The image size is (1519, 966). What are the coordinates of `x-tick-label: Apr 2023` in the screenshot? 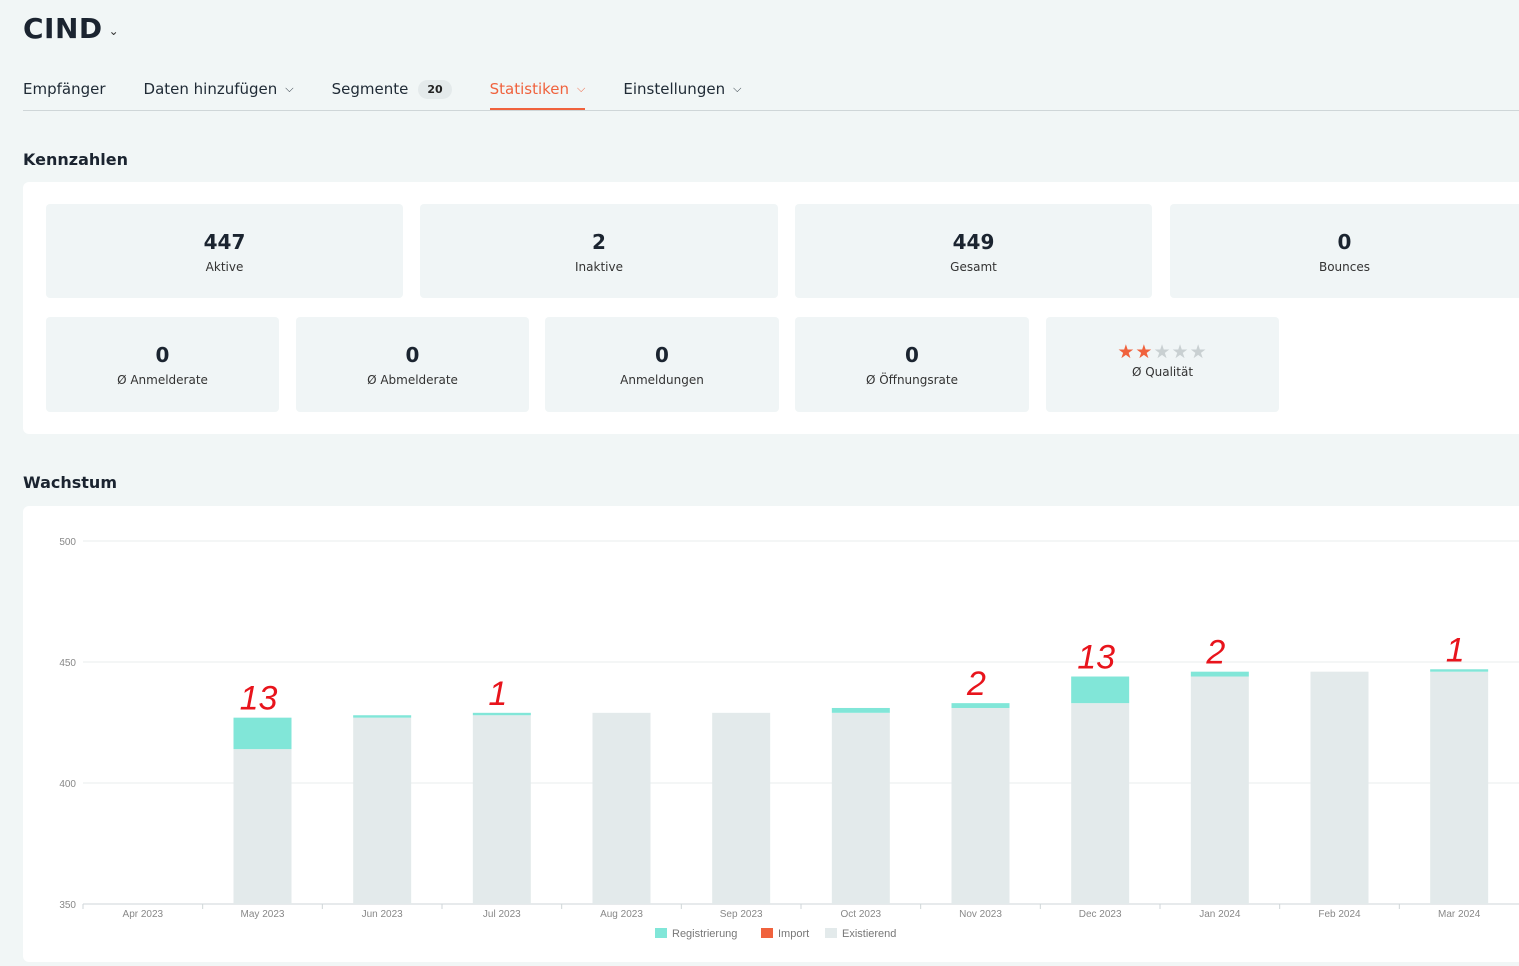 It's located at (143, 914).